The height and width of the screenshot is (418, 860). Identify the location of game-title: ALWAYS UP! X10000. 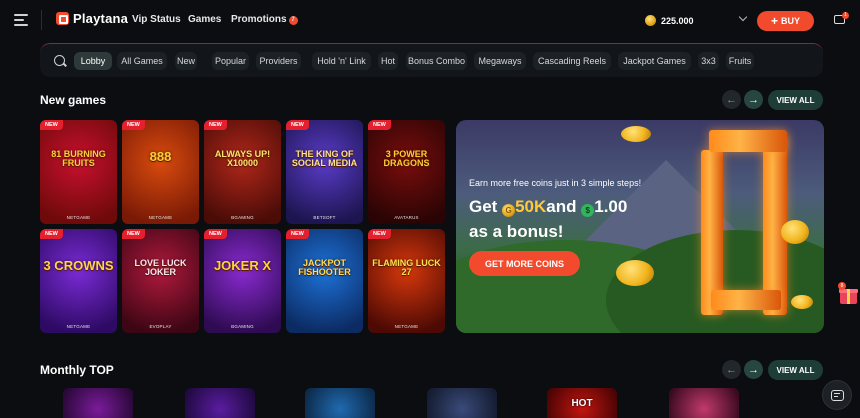
(242, 158).